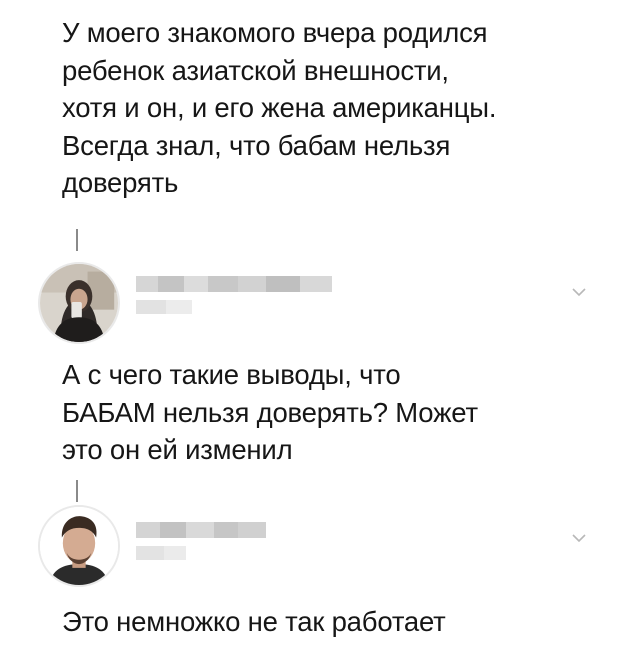 This screenshot has width=640, height=665. I want to click on reply2-menu-chevron, so click(579, 536).